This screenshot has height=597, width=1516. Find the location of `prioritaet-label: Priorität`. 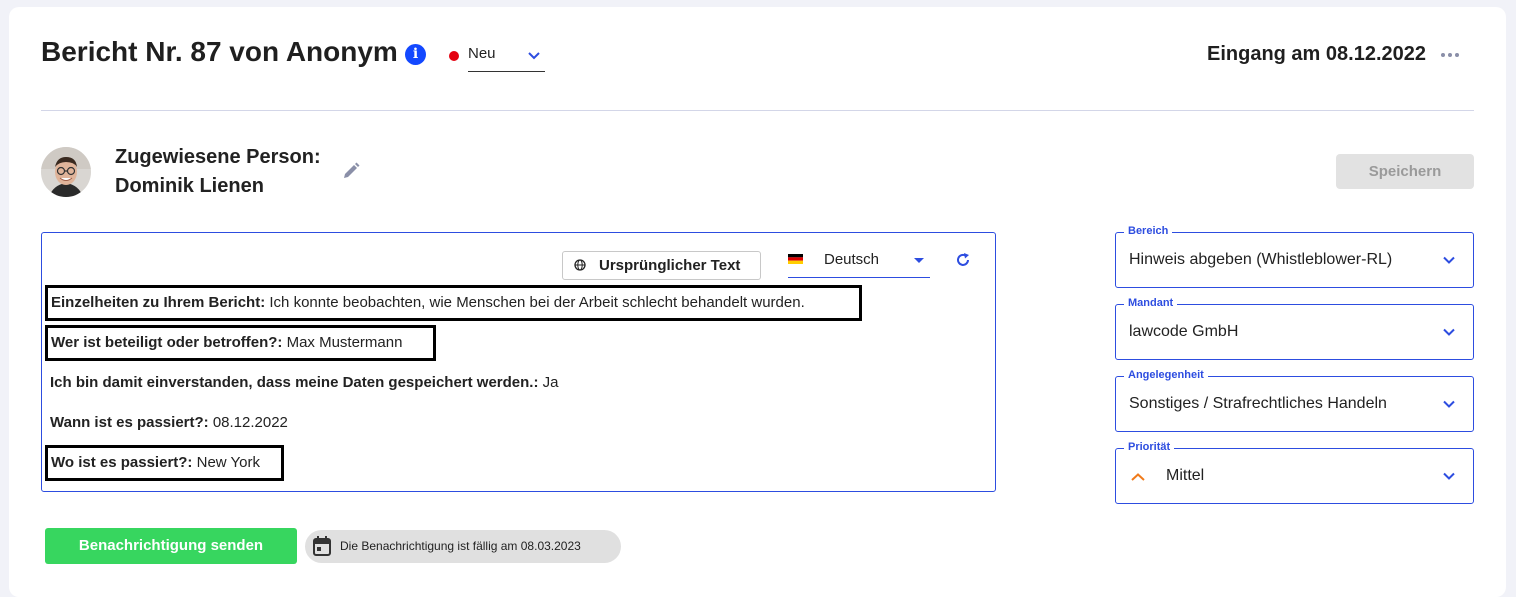

prioritaet-label: Priorität is located at coordinates (1149, 447).